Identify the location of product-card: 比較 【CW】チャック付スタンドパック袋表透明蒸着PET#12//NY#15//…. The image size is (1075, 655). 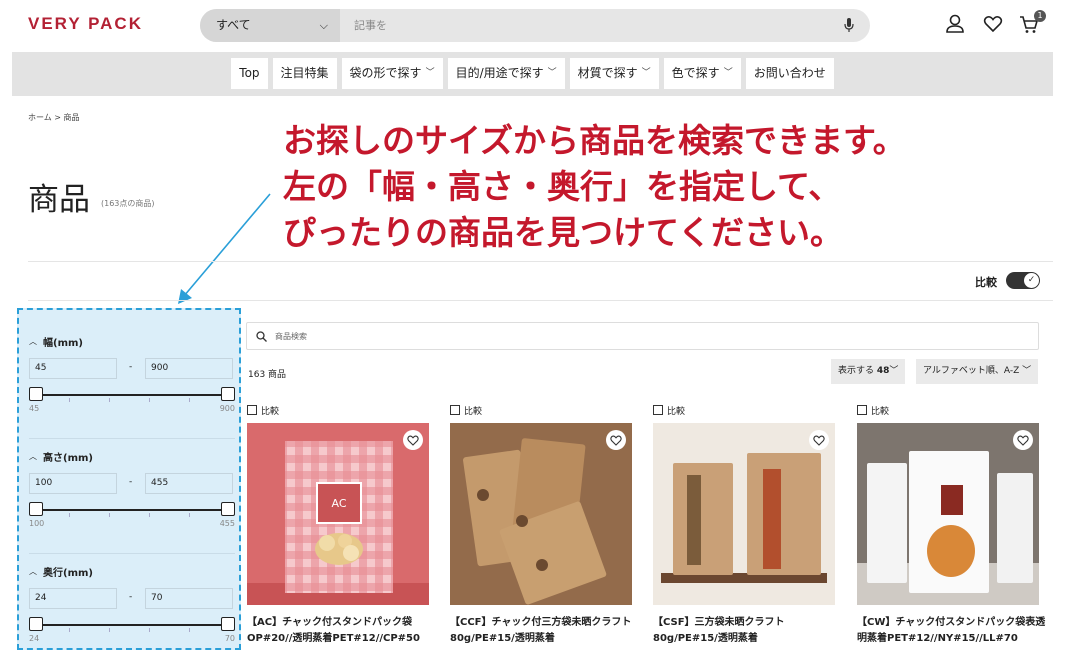
(951, 525).